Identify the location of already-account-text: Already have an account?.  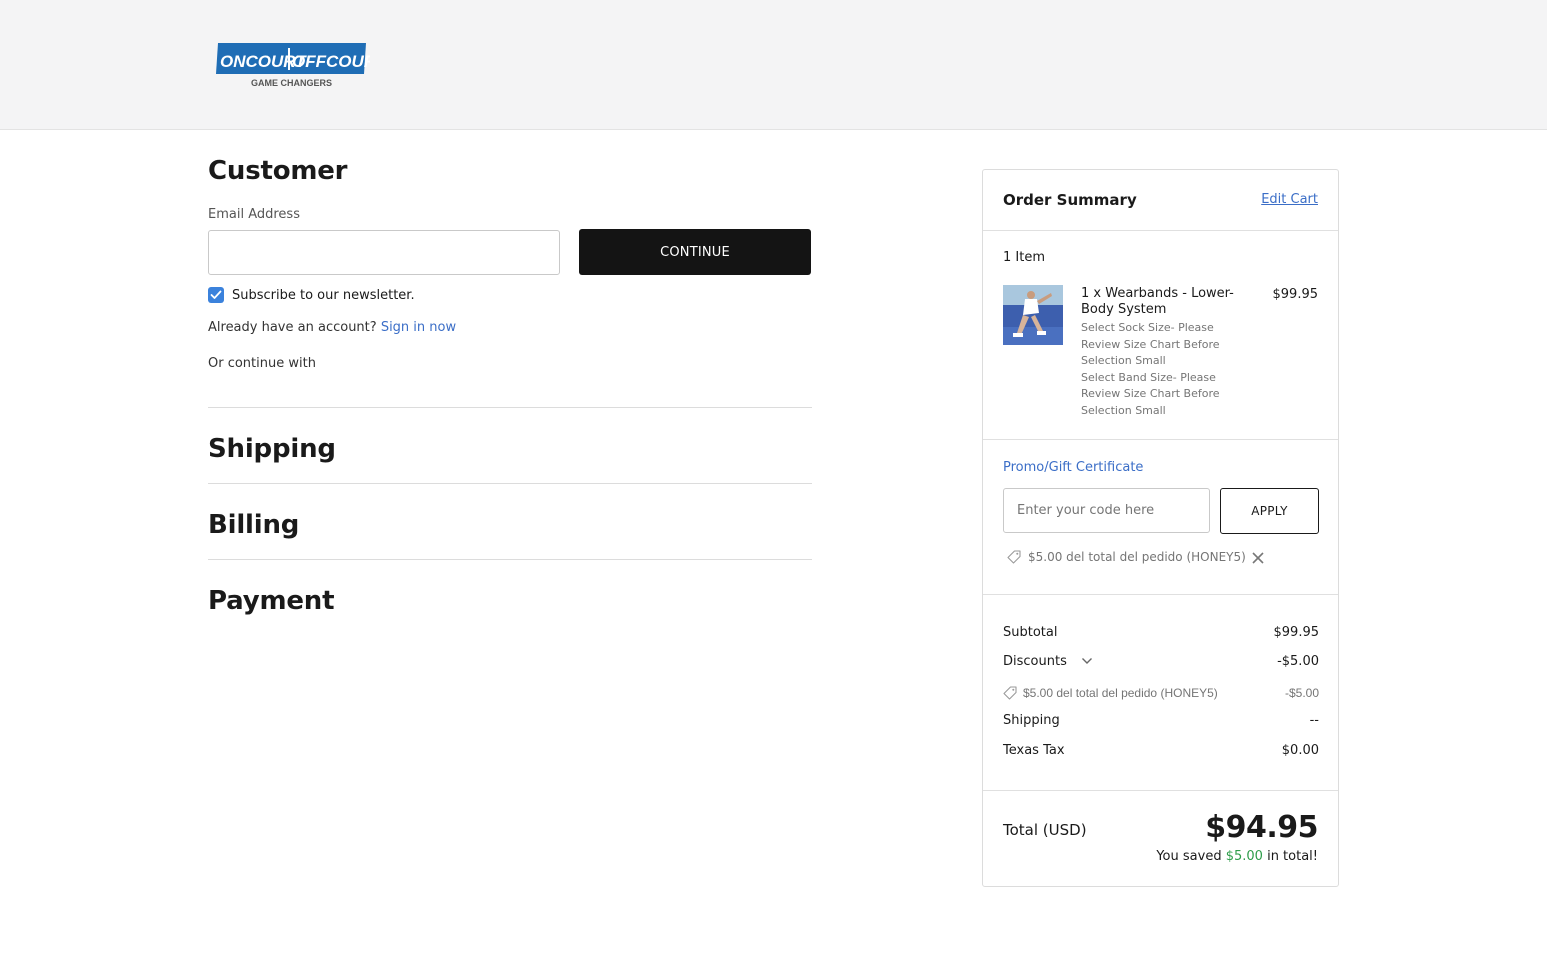
(292, 327).